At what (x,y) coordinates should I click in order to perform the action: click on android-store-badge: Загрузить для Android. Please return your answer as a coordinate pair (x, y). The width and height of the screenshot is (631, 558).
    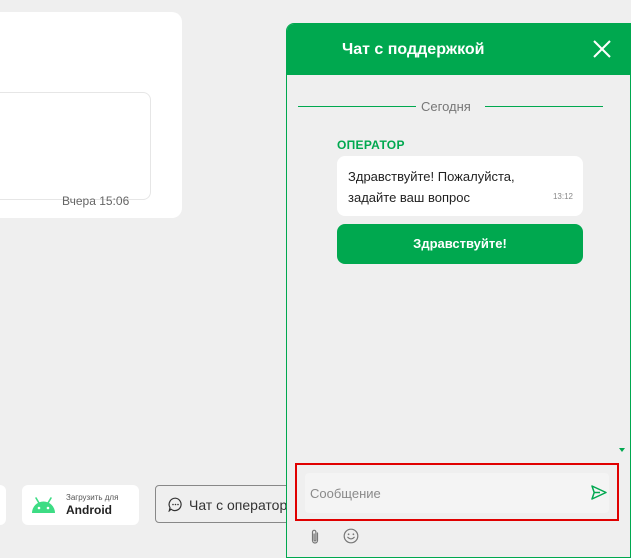
    Looking at the image, I should click on (80, 505).